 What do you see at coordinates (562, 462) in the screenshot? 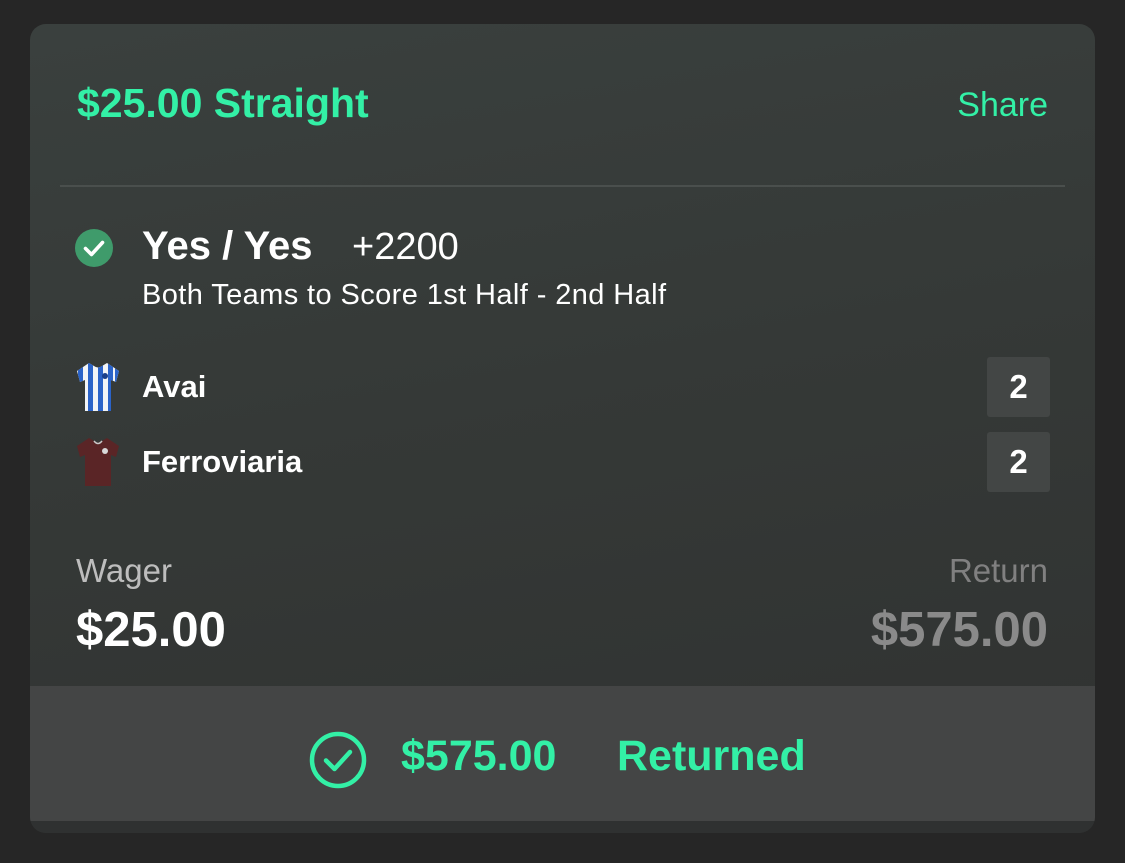
I see `team-row-away: Ferroviaria 2` at bounding box center [562, 462].